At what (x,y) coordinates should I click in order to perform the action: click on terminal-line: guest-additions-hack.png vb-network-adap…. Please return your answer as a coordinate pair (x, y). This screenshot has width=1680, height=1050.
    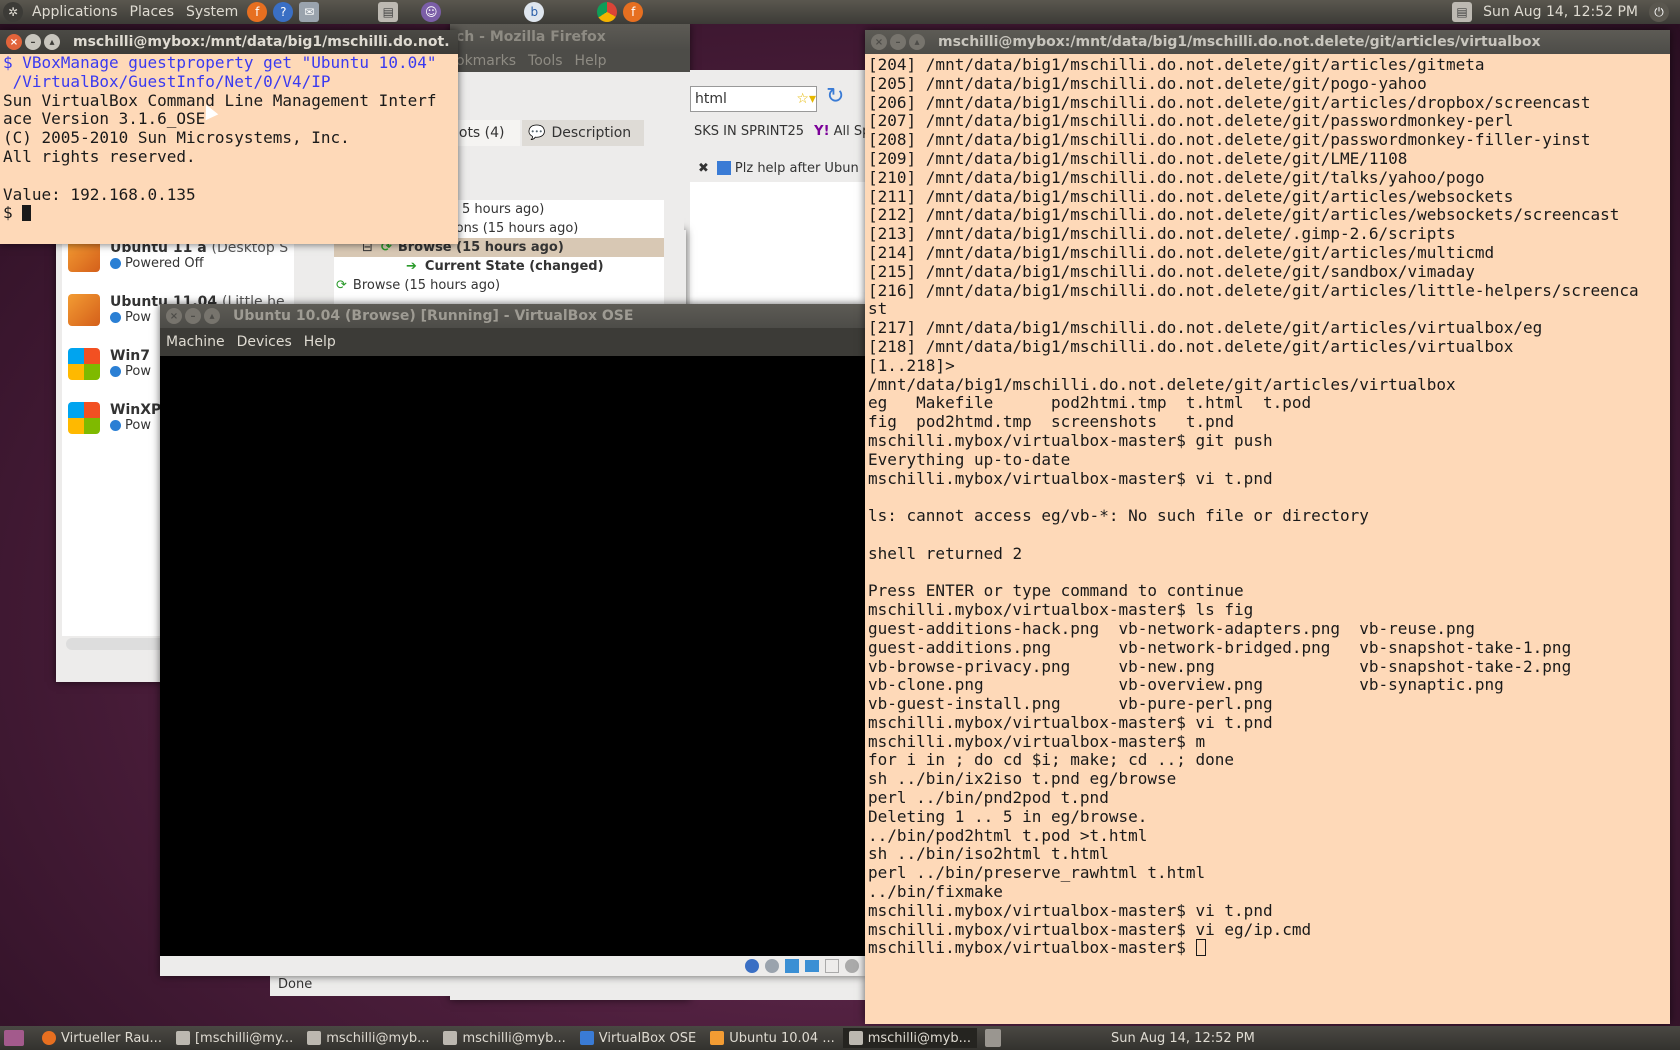
    Looking at the image, I should click on (1171, 628).